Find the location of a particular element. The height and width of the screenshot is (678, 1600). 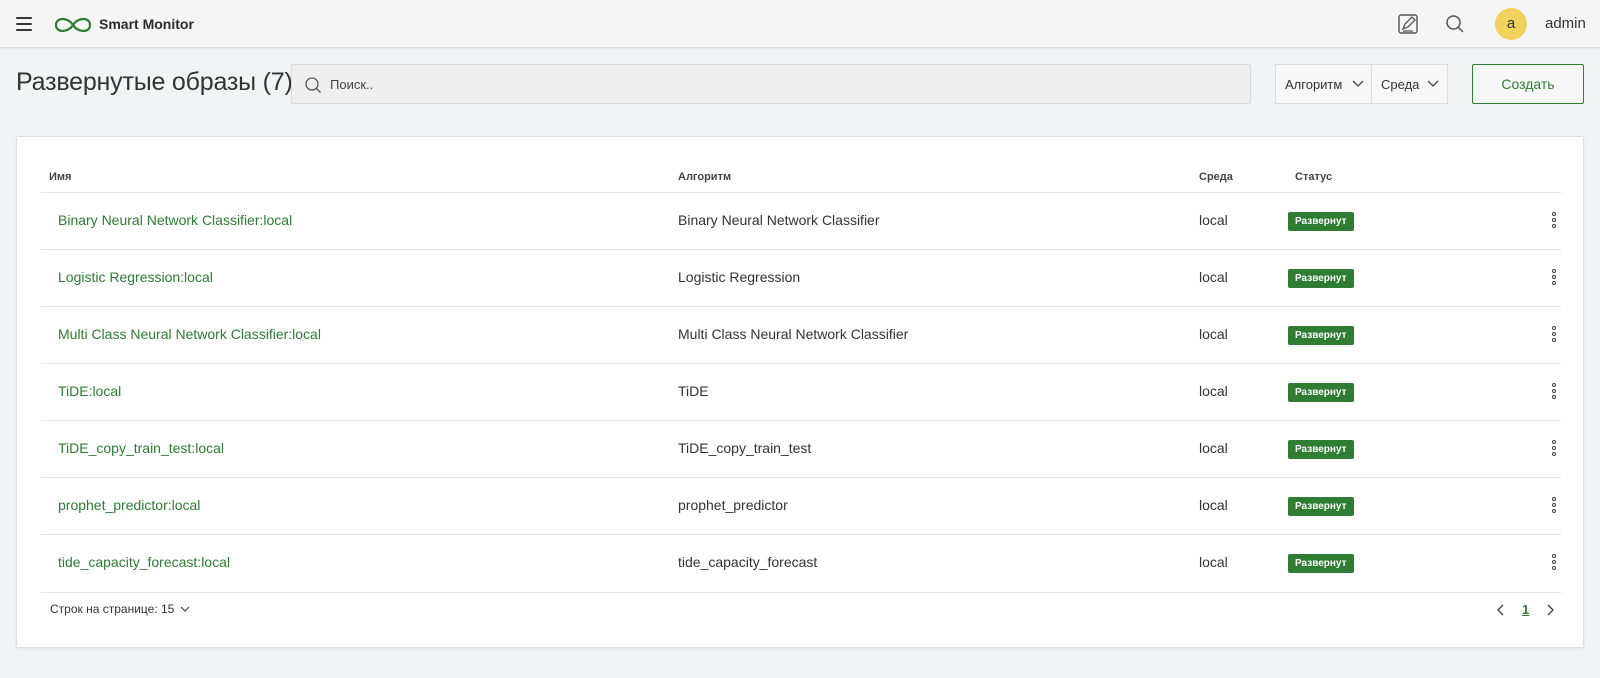

algorithm-cell: TiDE is located at coordinates (693, 391).